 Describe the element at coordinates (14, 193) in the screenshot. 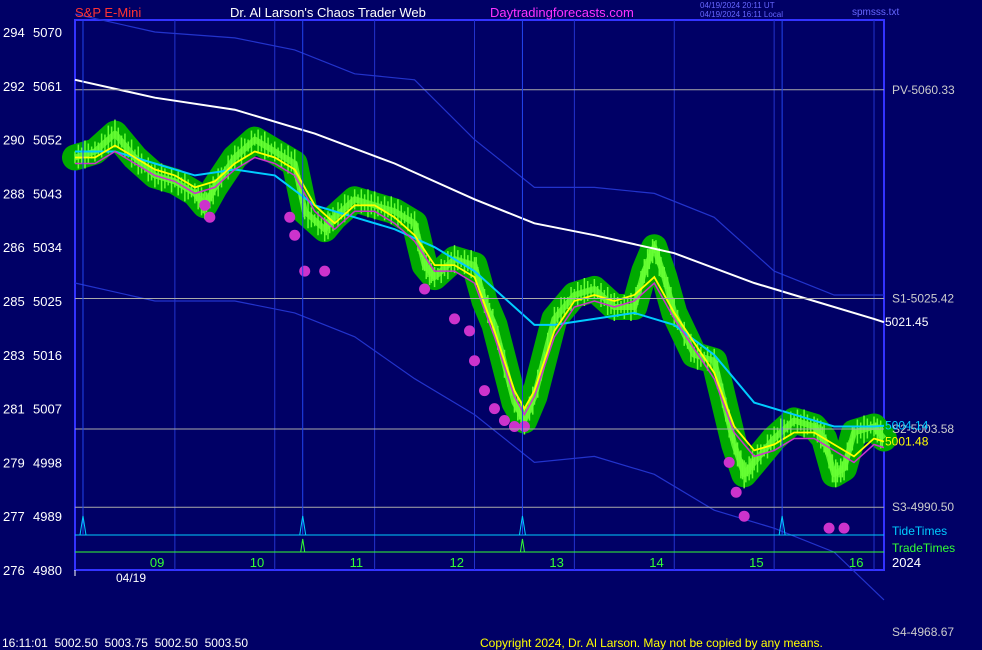

I see `y-tick-left: 288` at that location.